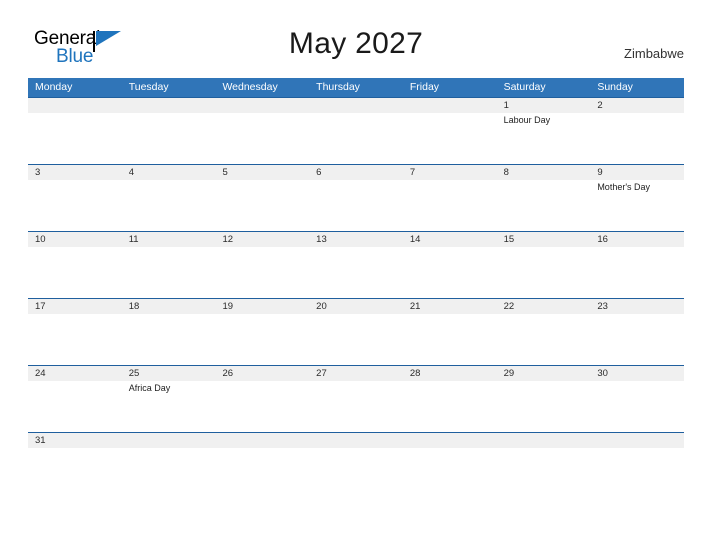  Describe the element at coordinates (168, 406) in the screenshot. I see `day-cell: Africa Day` at that location.